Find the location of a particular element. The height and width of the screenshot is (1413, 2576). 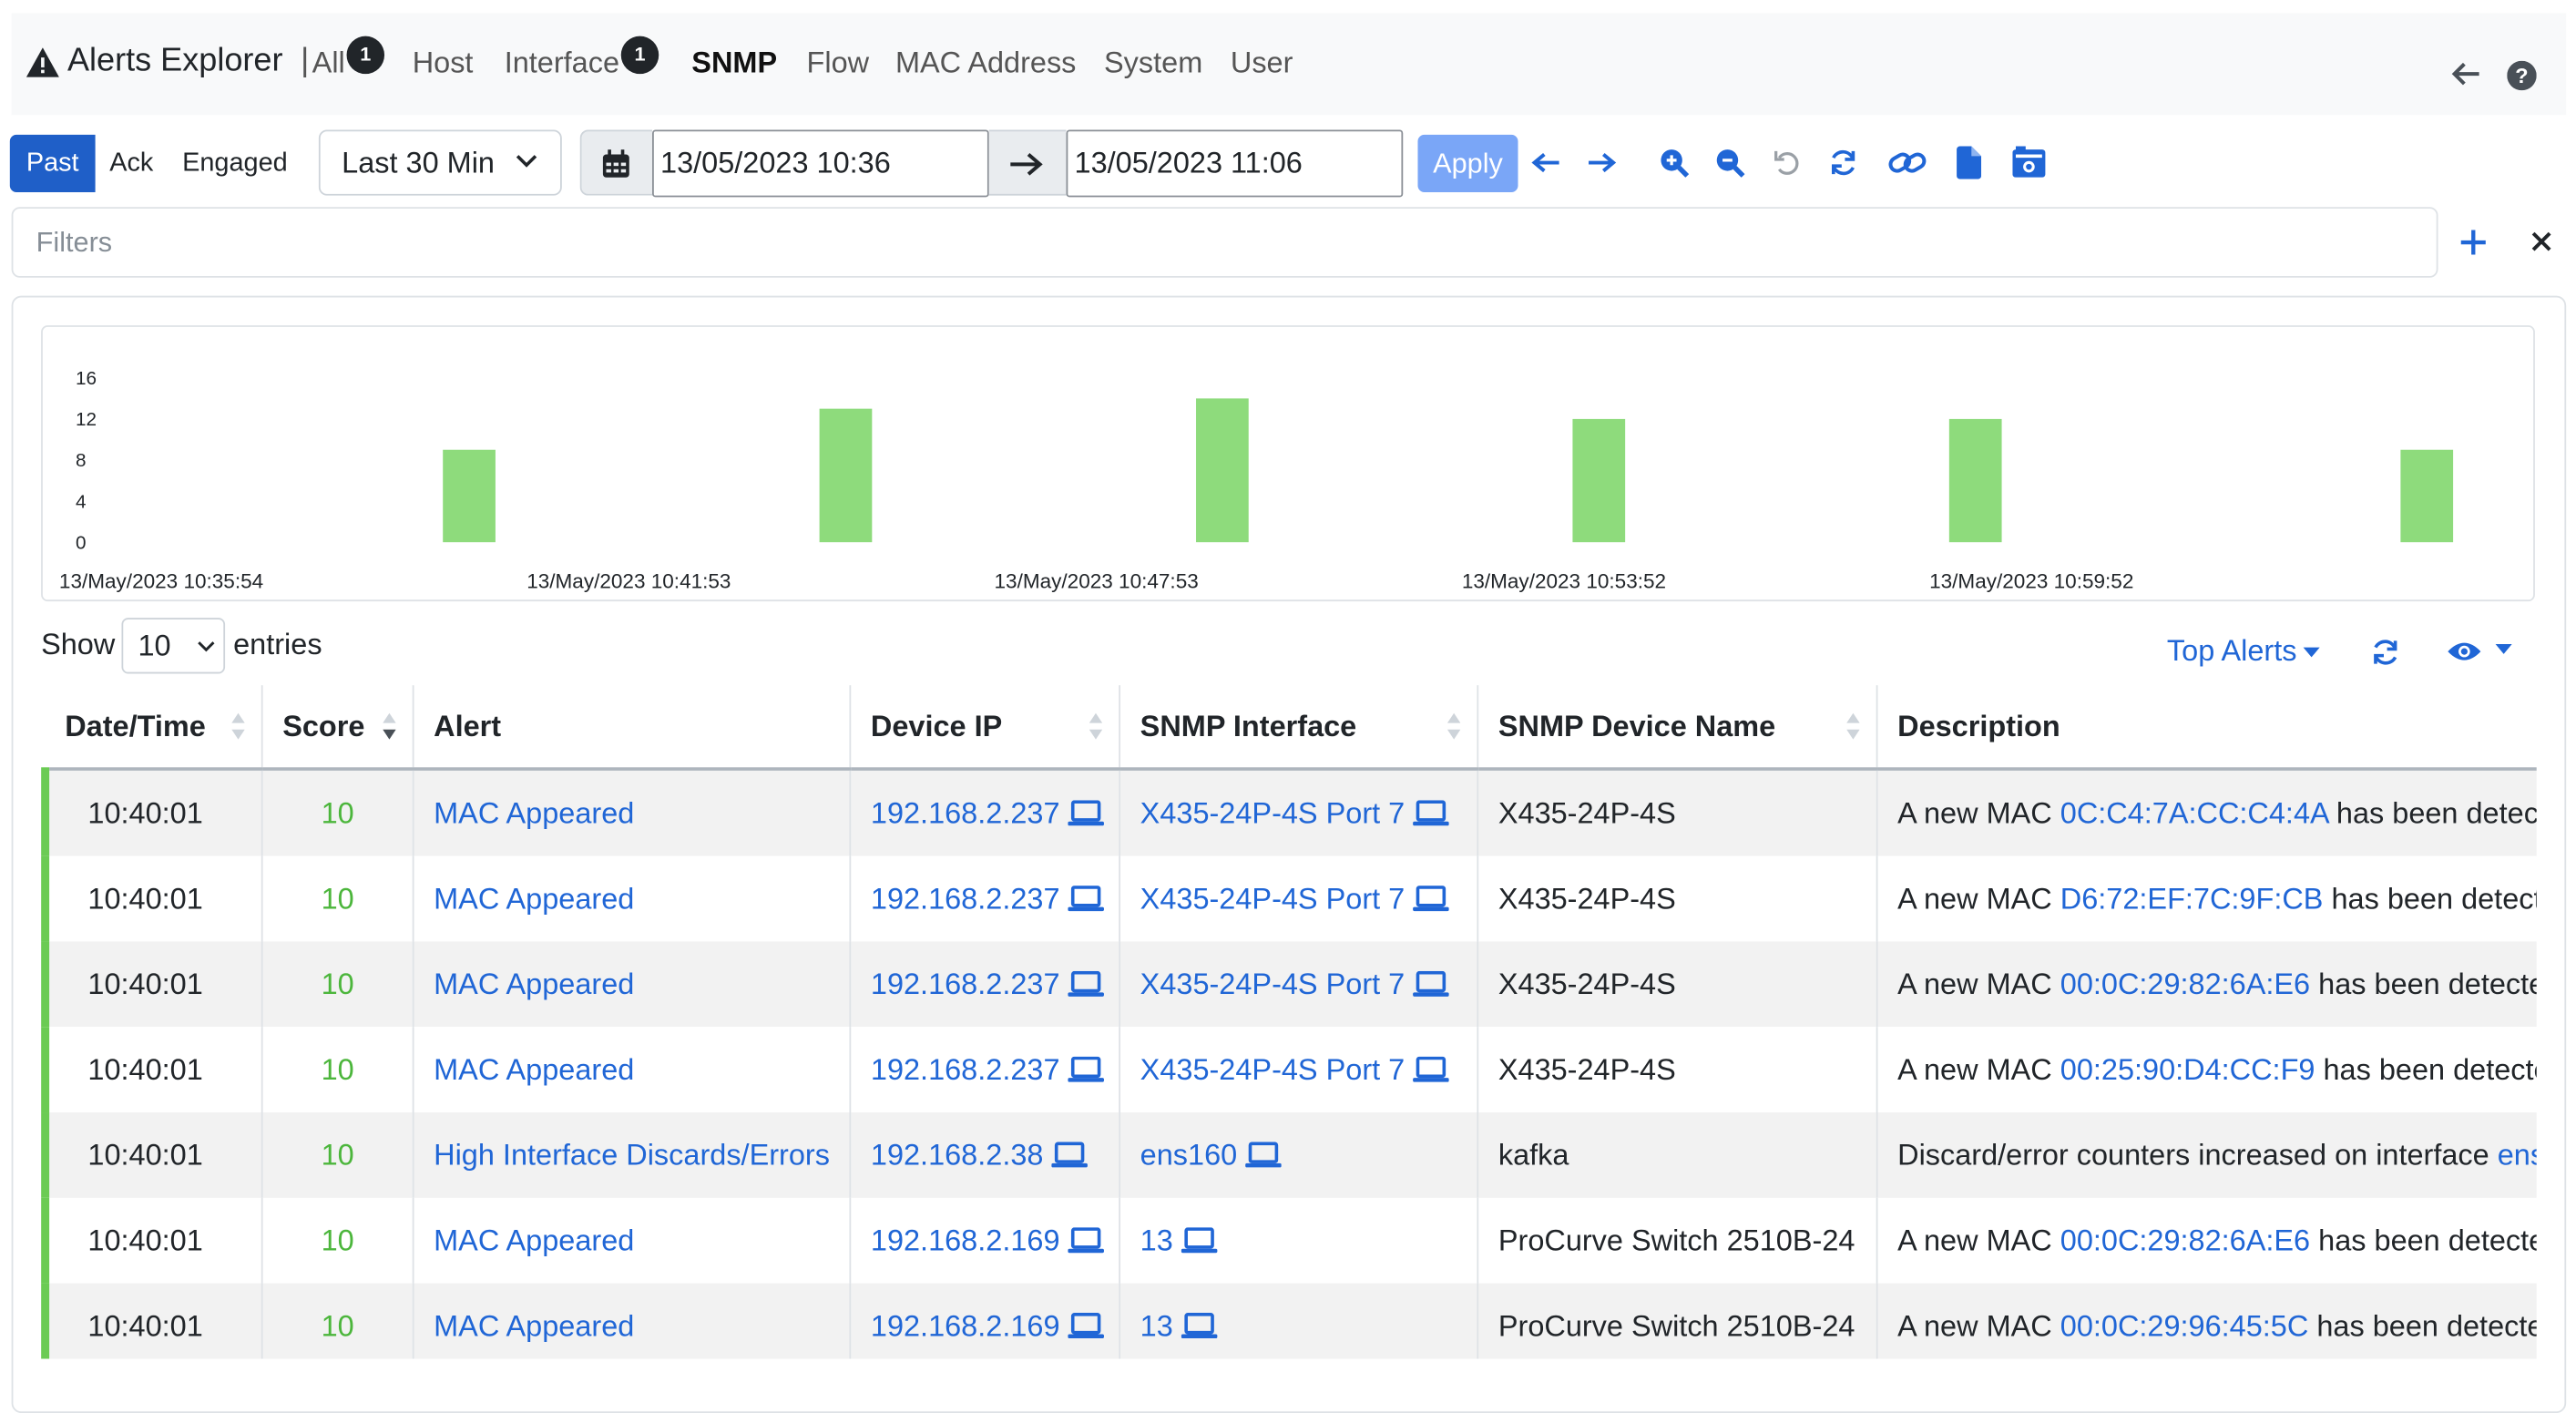

ack-tab: Ack is located at coordinates (131, 163).